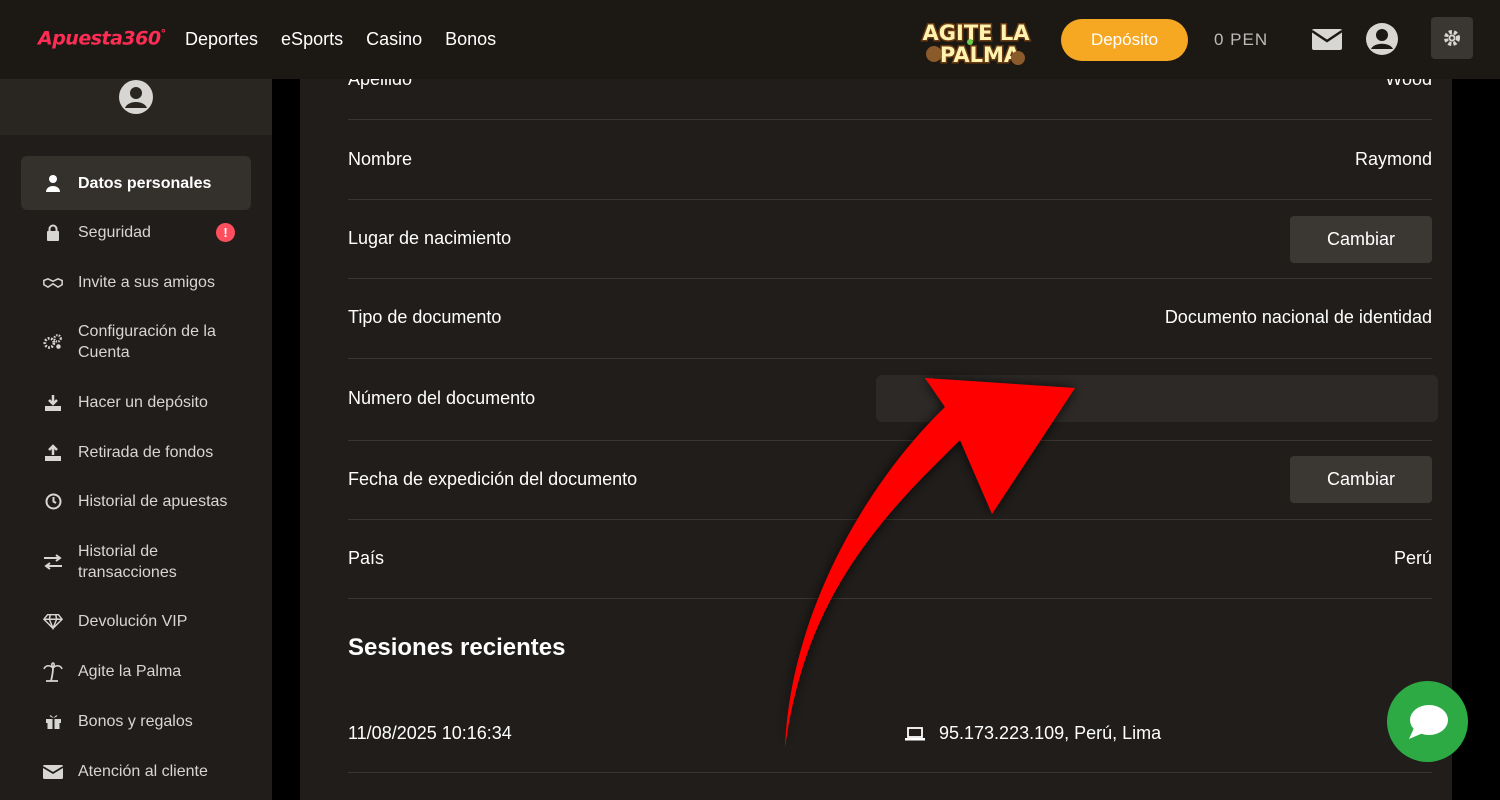  What do you see at coordinates (1361, 239) in the screenshot?
I see `change-birthplace-button: Cambiar` at bounding box center [1361, 239].